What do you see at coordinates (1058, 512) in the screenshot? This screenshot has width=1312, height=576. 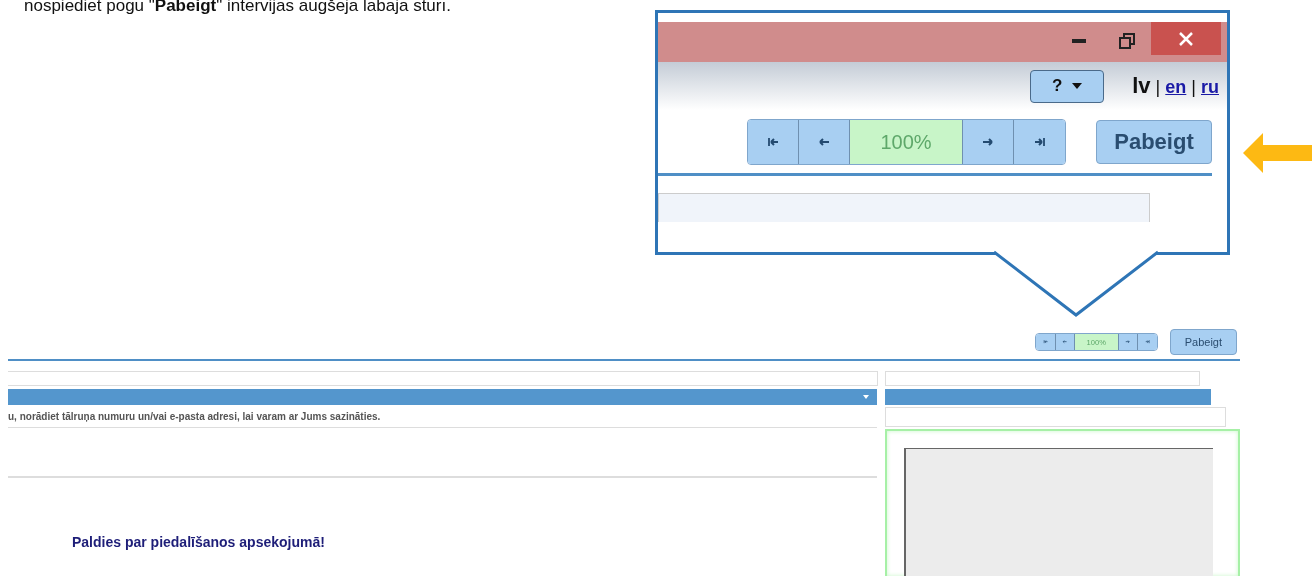 I see `comment-field` at bounding box center [1058, 512].